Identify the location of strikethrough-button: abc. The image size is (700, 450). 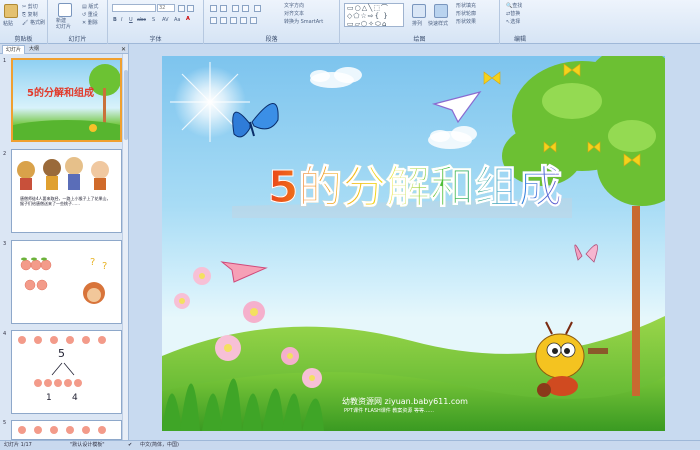
(141, 20).